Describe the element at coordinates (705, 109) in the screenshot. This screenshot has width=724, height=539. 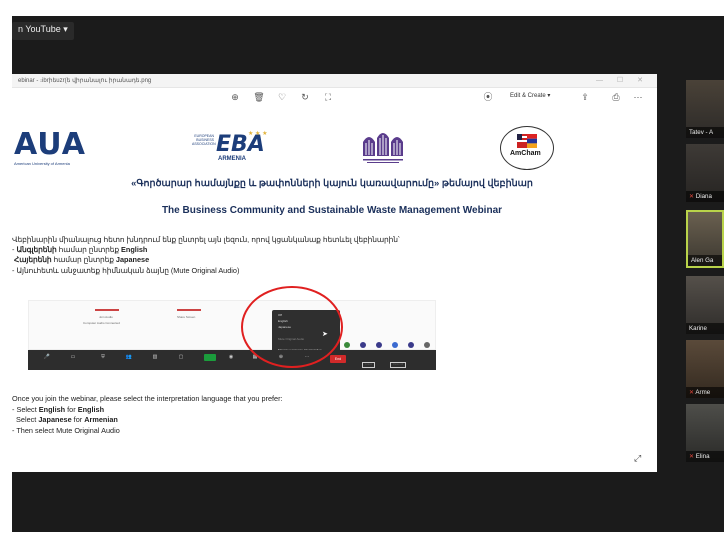
I see `participant-tile: Tatev - A` at that location.